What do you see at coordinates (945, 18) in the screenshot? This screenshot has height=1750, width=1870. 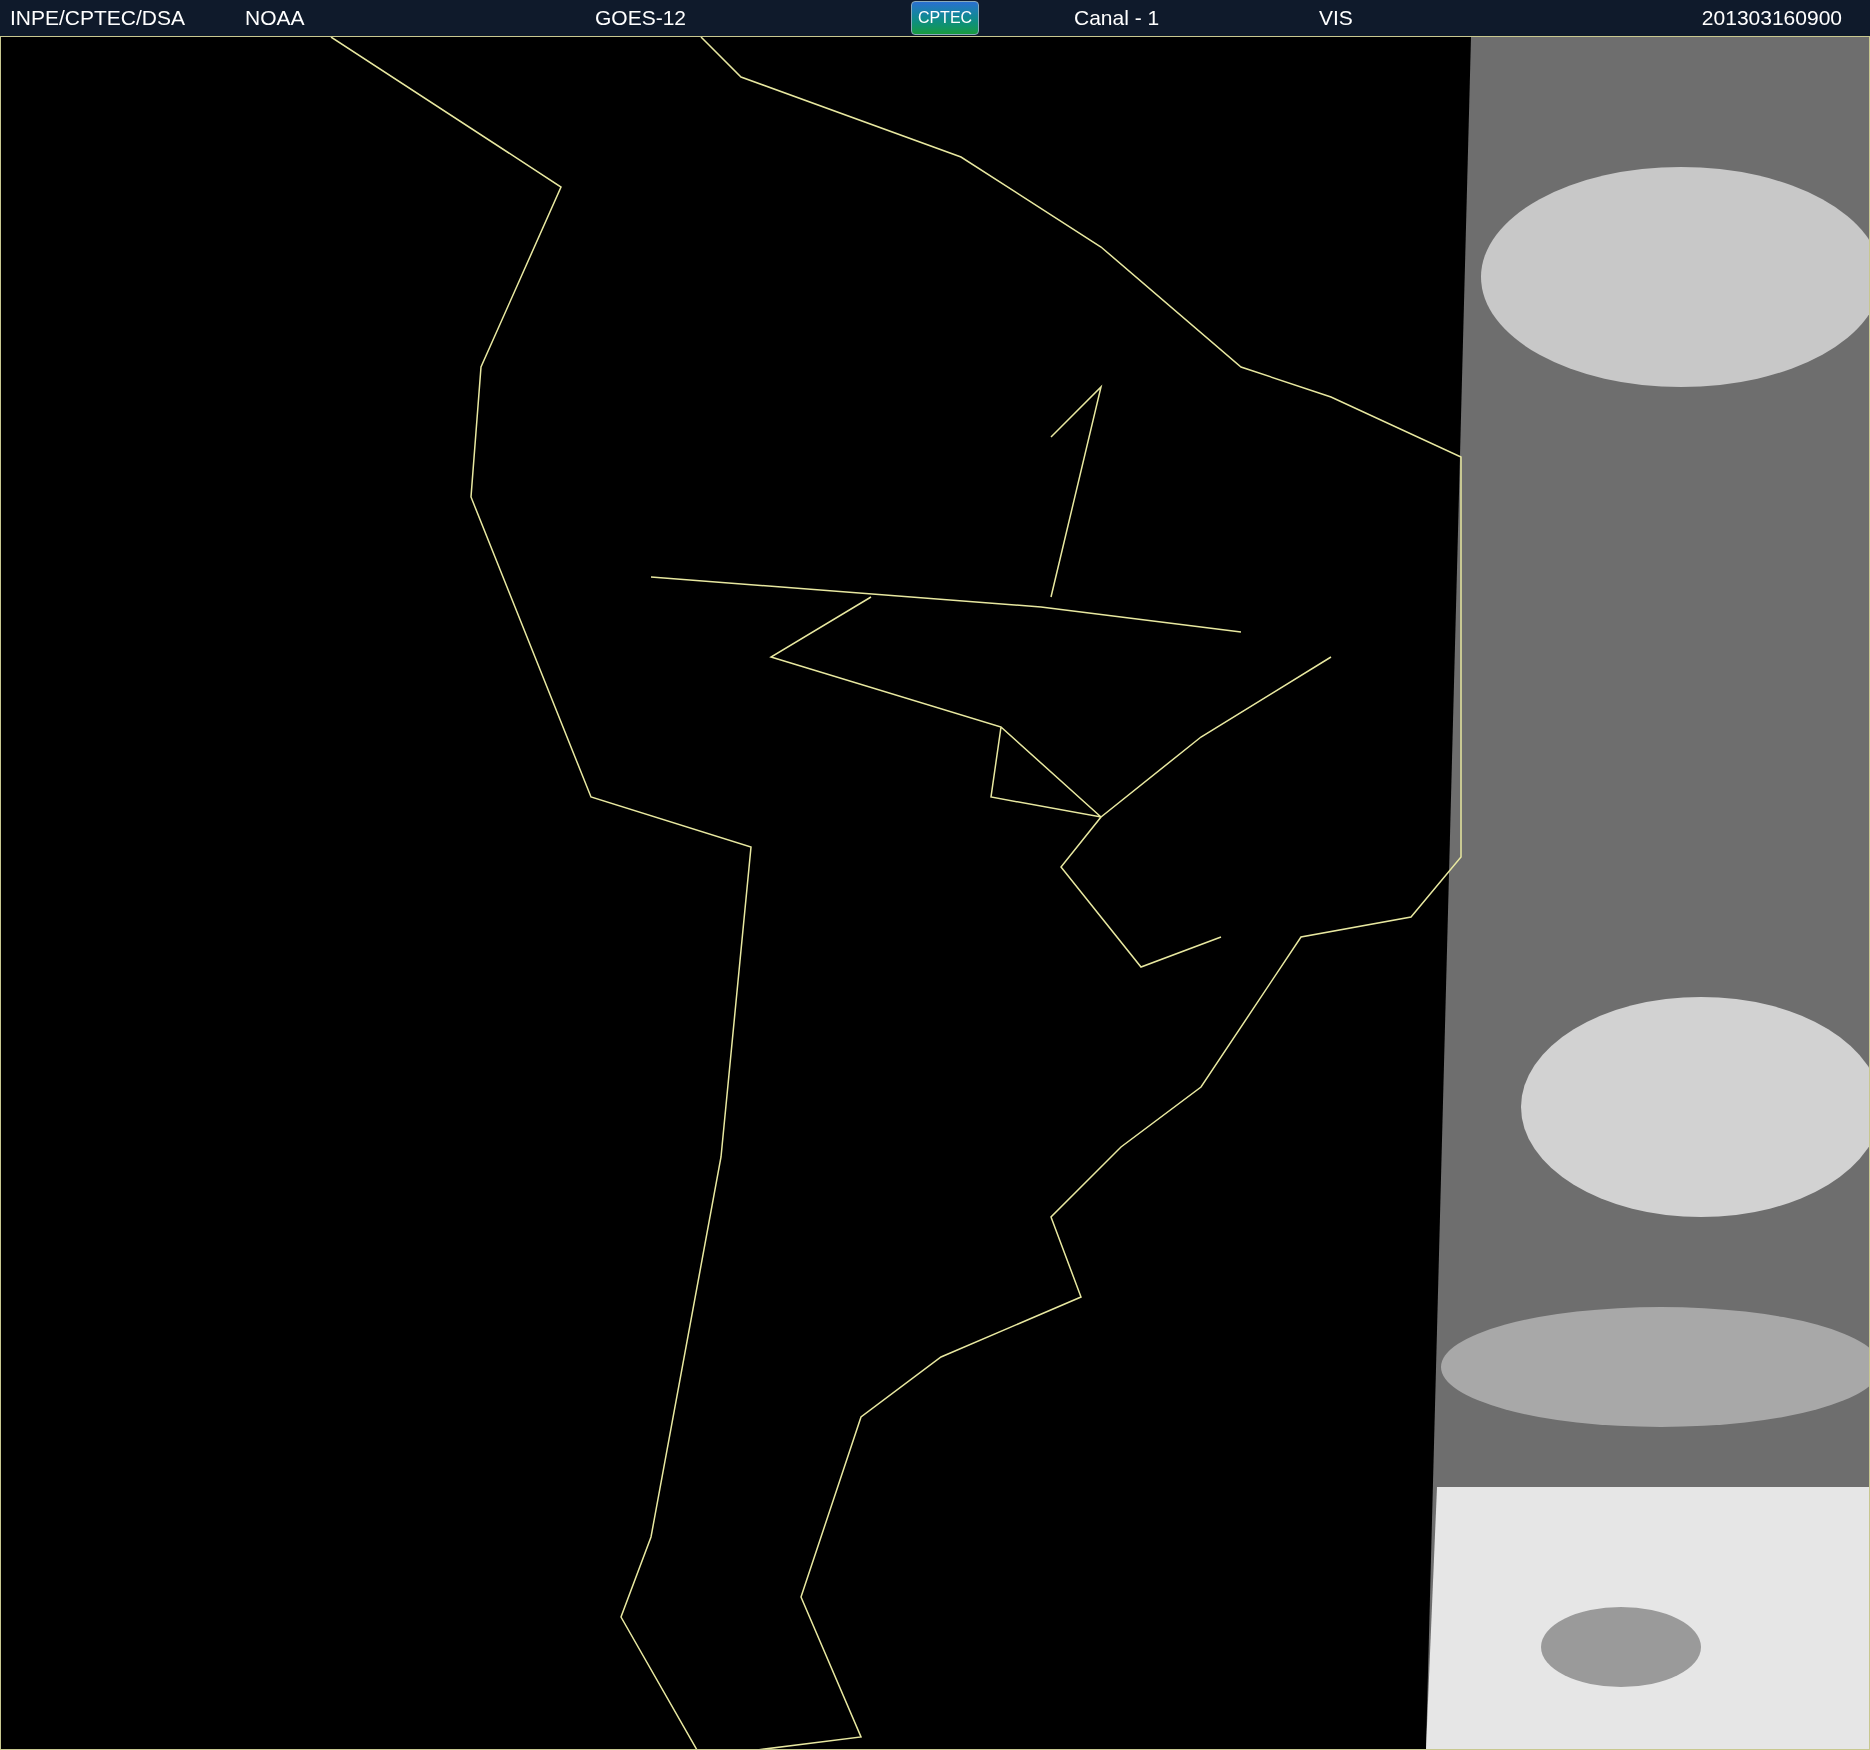 I see `logo: CPTEC` at bounding box center [945, 18].